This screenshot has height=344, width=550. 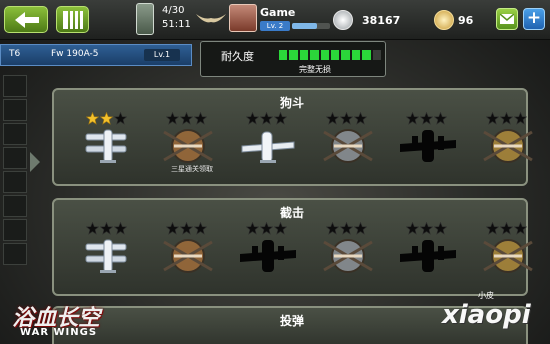 What do you see at coordinates (237, 56) in the screenshot?
I see `durability-label: 耐久度` at bounding box center [237, 56].